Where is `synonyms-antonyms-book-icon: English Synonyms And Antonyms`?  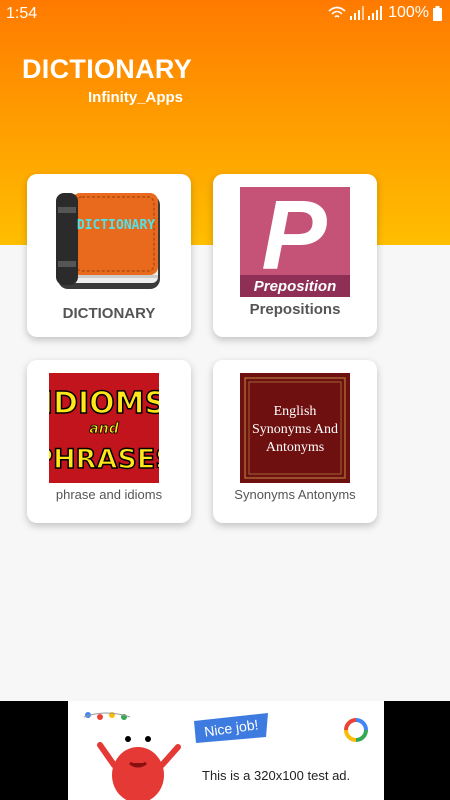 synonyms-antonyms-book-icon: English Synonyms And Antonyms is located at coordinates (295, 428).